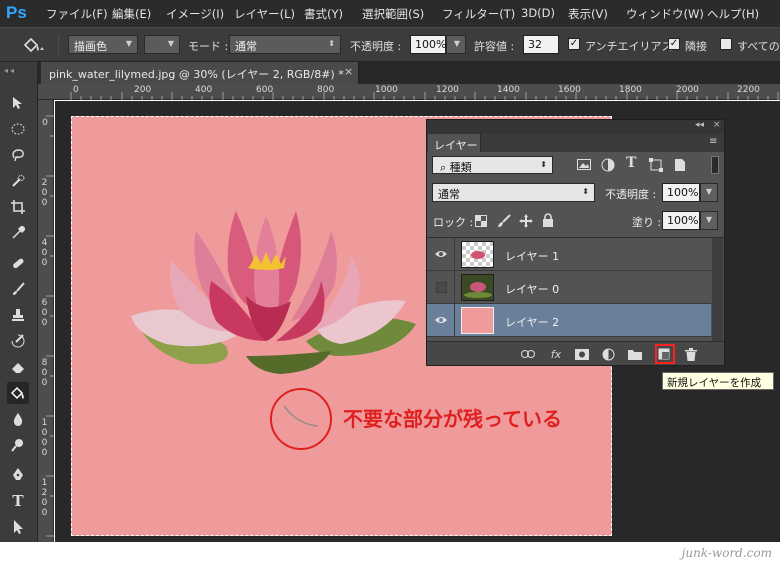 Image resolution: width=780 pixels, height=564 pixels. Describe the element at coordinates (18, 341) in the screenshot. I see `history-brush-tool-icon` at that location.